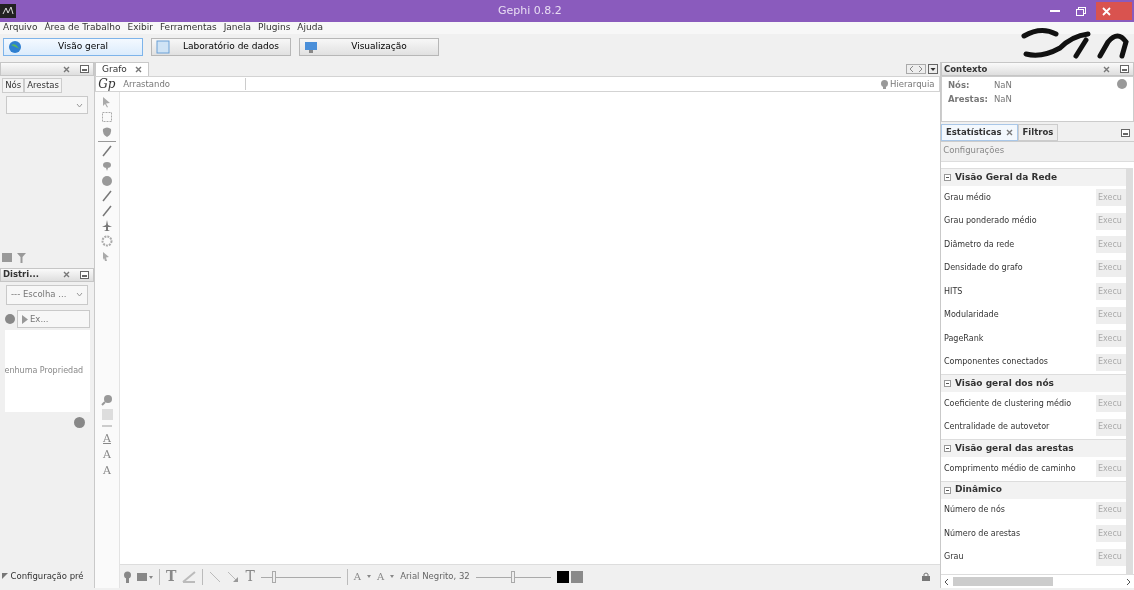  I want to click on close-button, so click(1113, 11).